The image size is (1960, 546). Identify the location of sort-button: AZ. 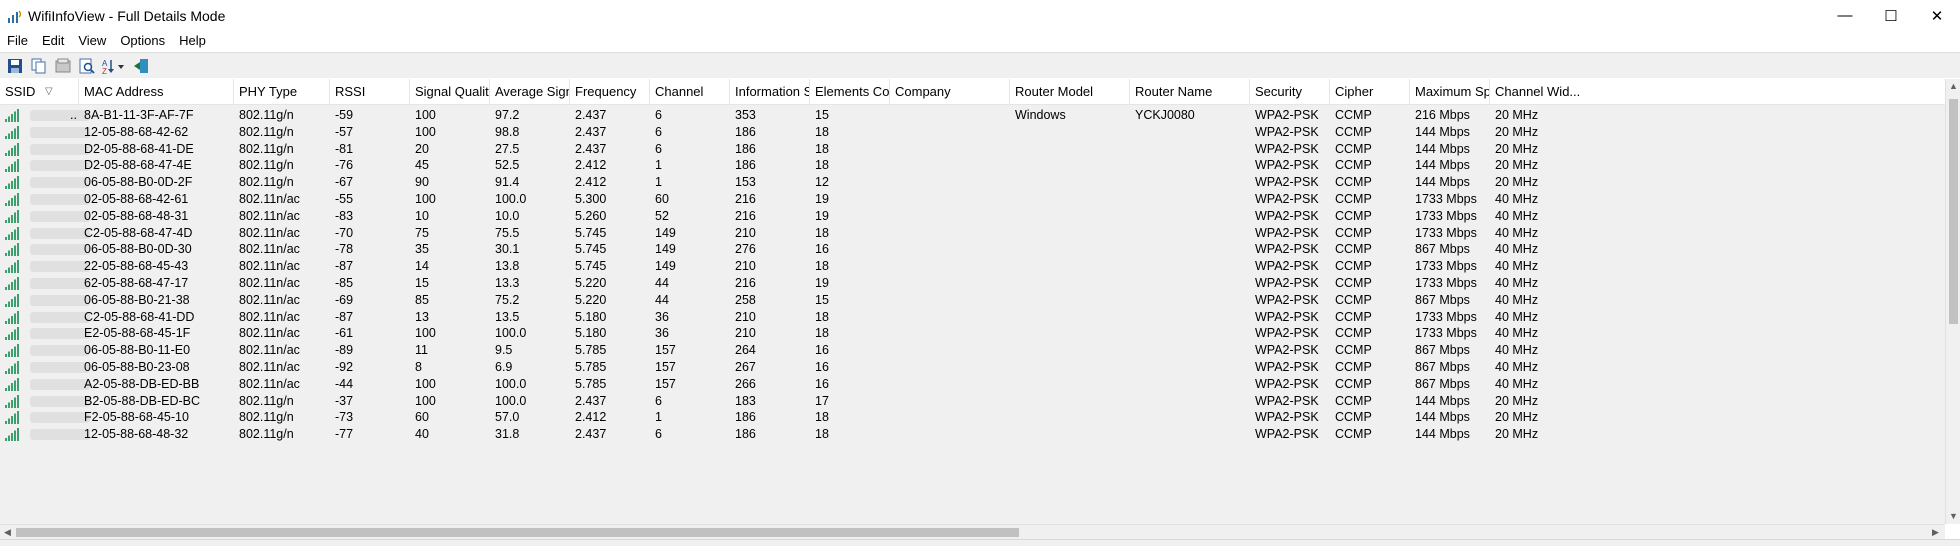
(114, 66).